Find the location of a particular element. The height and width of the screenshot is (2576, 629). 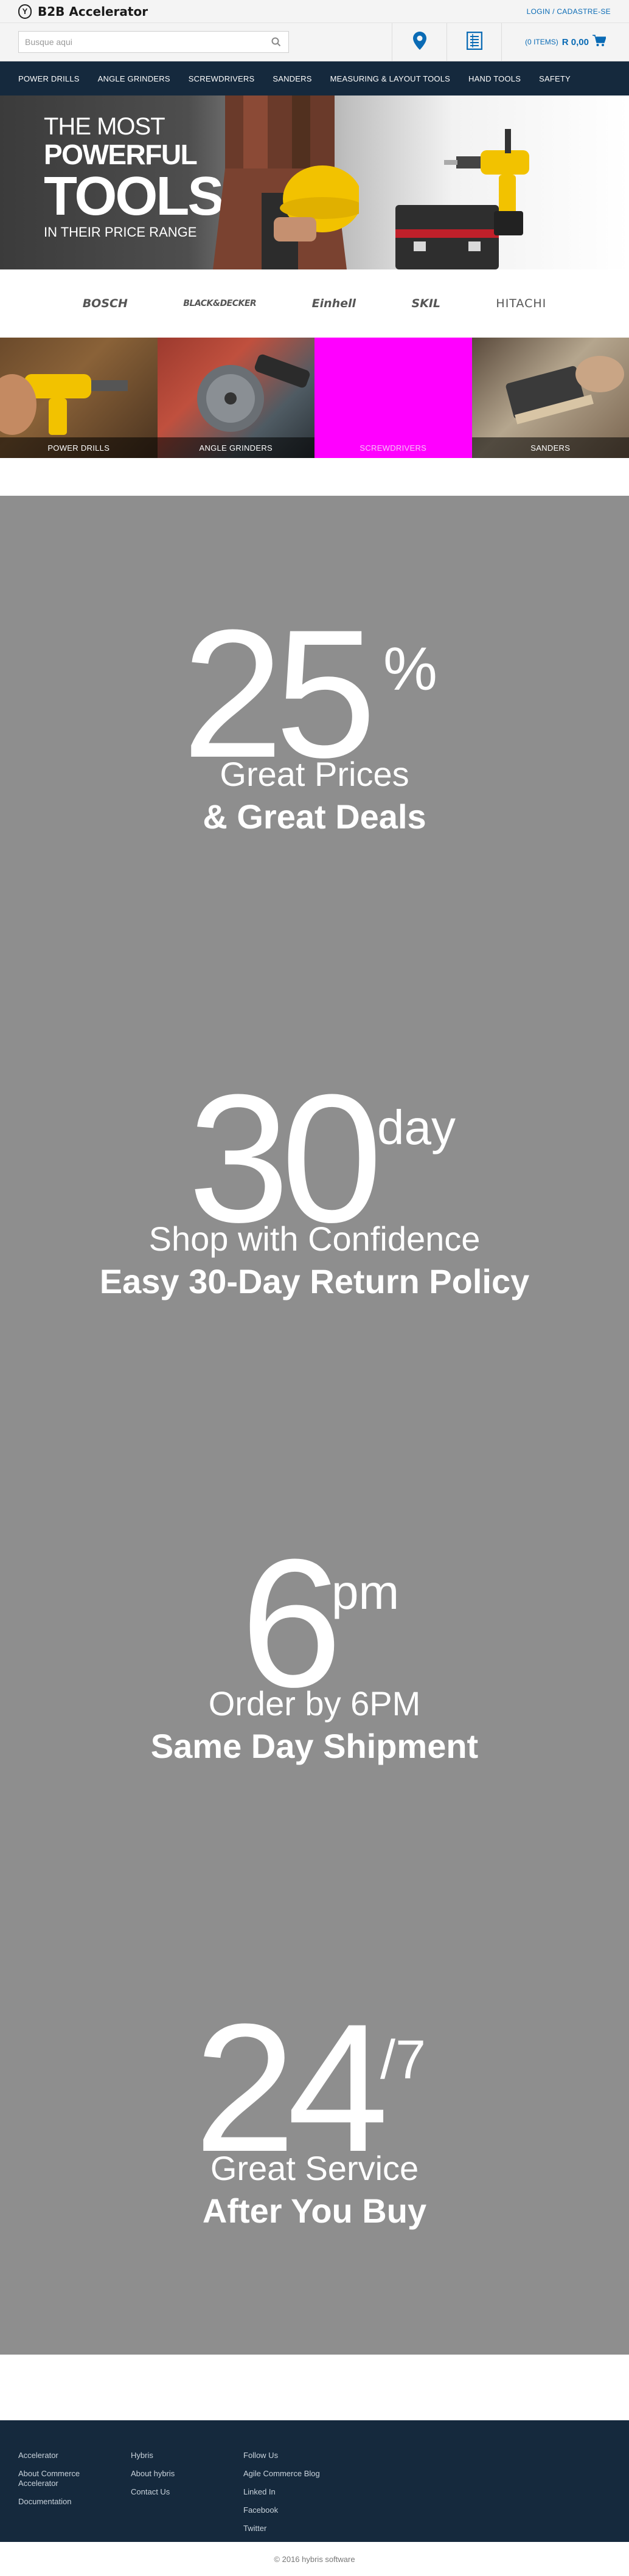

footer-link: Twitter is located at coordinates (292, 2528).